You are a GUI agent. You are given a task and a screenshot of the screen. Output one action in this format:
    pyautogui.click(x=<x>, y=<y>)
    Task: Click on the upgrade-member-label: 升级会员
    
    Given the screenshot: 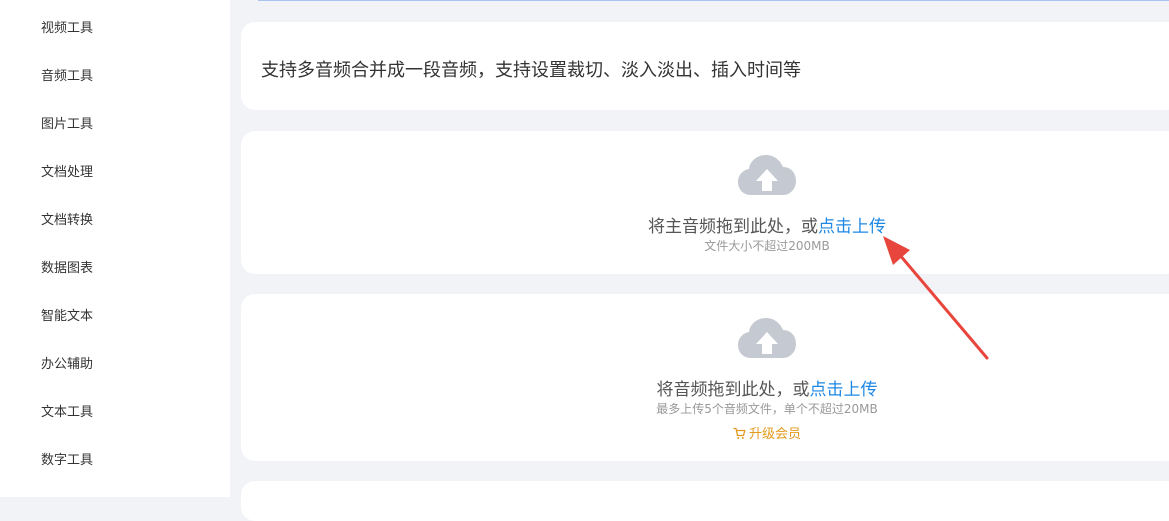 What is the action you would take?
    pyautogui.click(x=774, y=434)
    